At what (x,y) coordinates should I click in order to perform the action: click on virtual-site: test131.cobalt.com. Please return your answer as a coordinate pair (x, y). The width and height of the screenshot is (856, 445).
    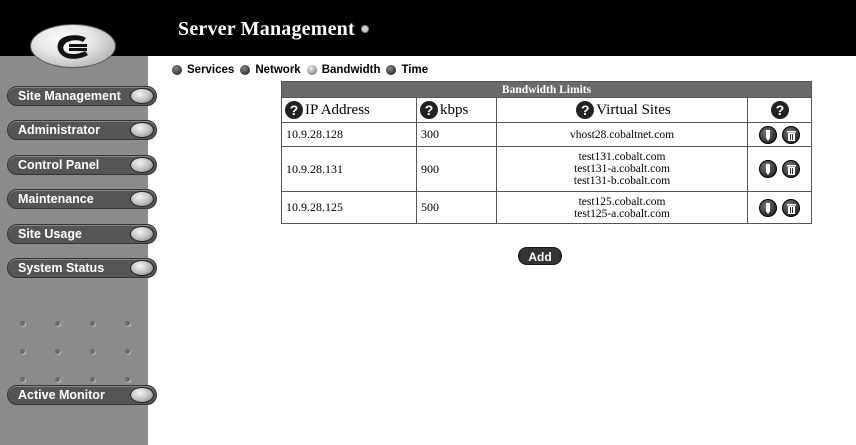
    Looking at the image, I should click on (622, 157).